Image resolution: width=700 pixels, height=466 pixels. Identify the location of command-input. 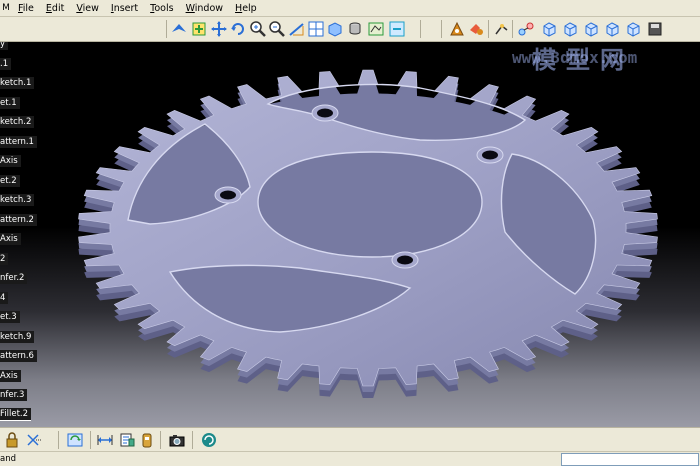
(630, 459).